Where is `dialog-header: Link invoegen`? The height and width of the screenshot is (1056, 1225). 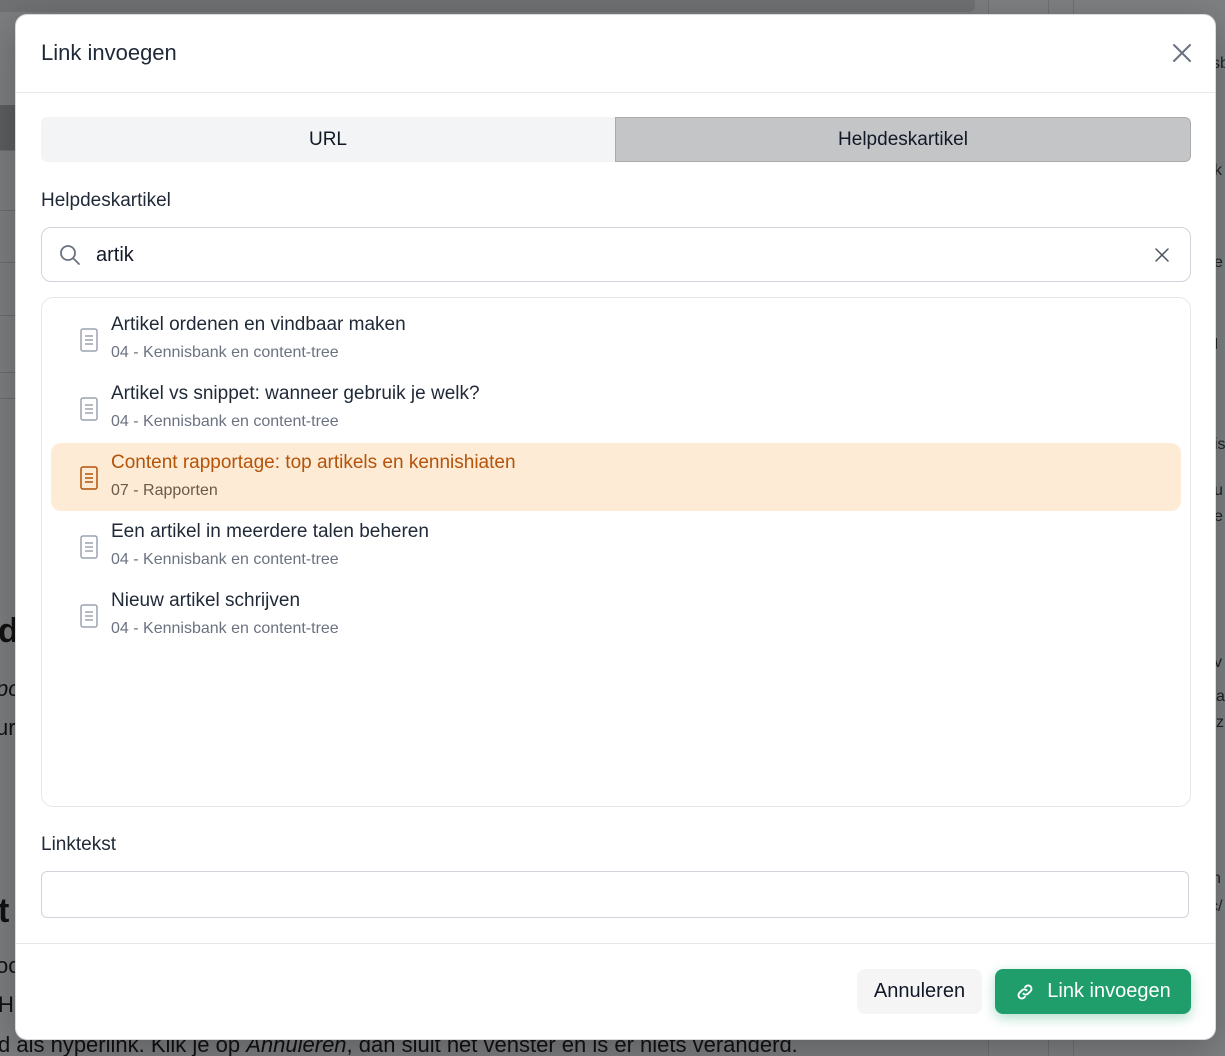 dialog-header: Link invoegen is located at coordinates (615, 54).